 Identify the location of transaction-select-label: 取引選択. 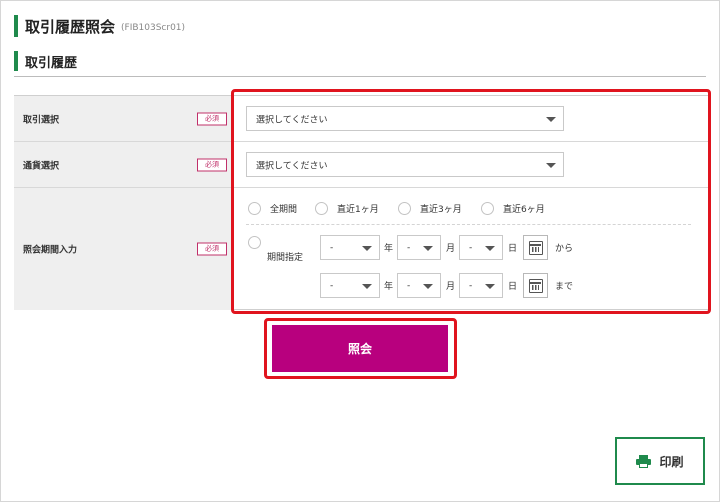
(41, 120).